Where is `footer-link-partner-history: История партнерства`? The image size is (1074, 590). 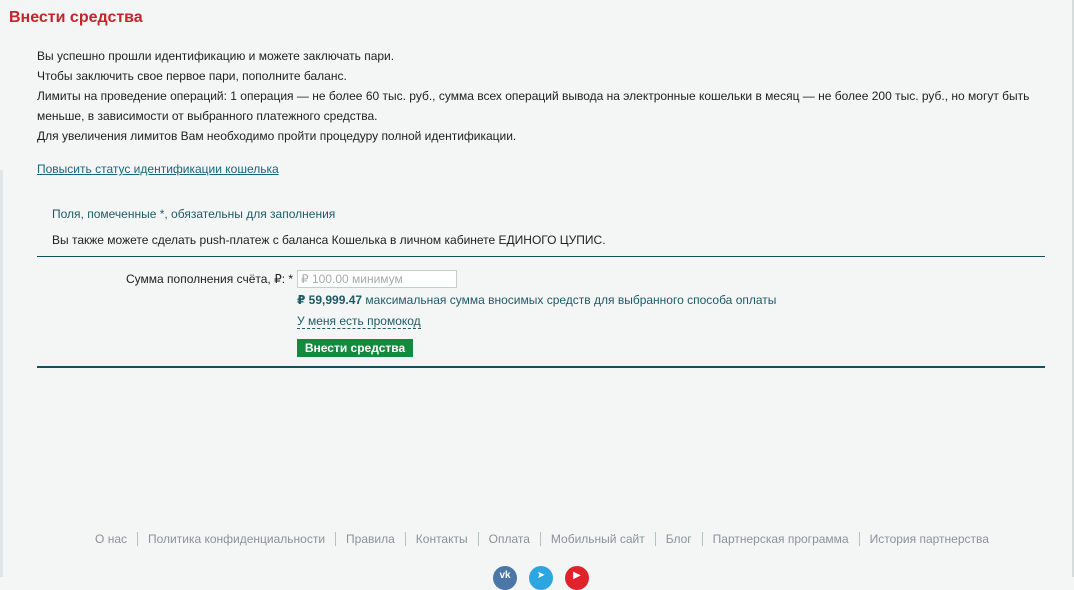 footer-link-partner-history: История партнерства is located at coordinates (928, 539).